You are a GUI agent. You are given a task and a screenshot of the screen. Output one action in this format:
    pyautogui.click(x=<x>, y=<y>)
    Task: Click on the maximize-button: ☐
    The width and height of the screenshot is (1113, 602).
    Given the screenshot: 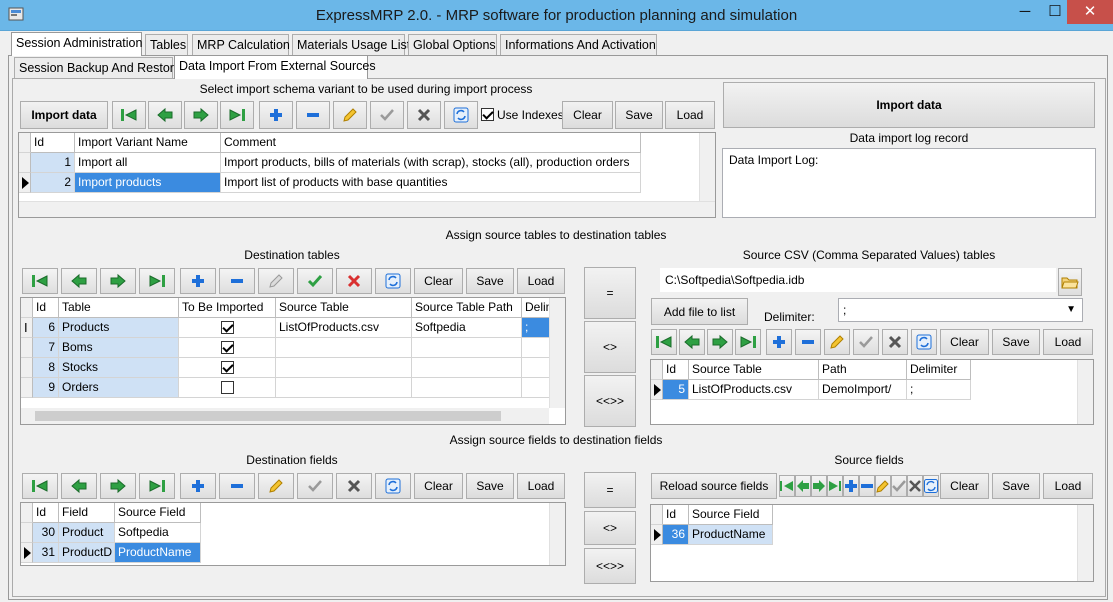 What is the action you would take?
    pyautogui.click(x=1055, y=12)
    